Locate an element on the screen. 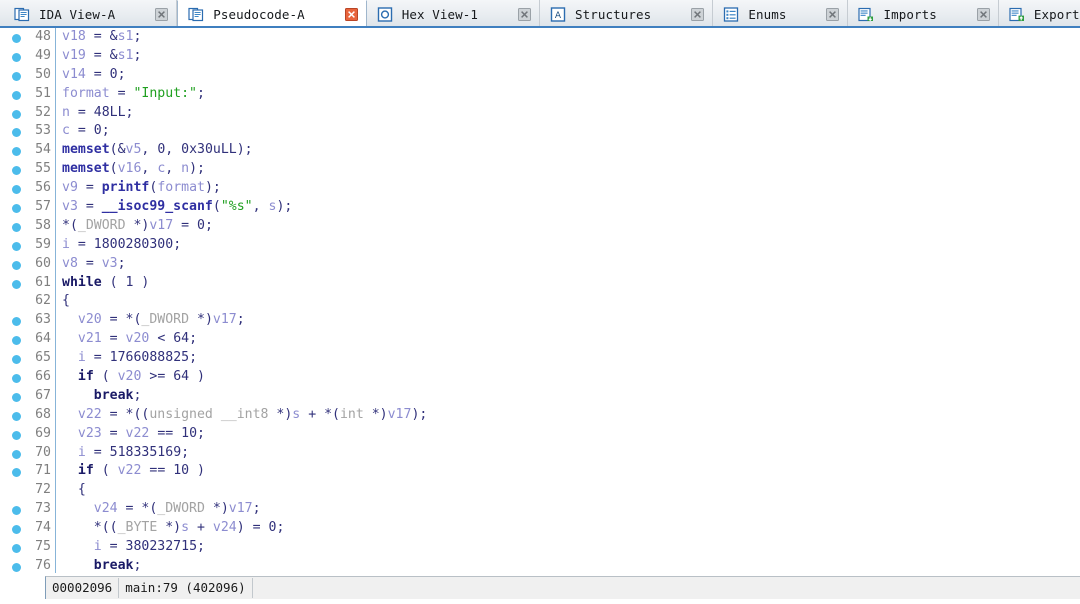 The width and height of the screenshot is (1080, 604). line-number: 54 is located at coordinates (43, 150).